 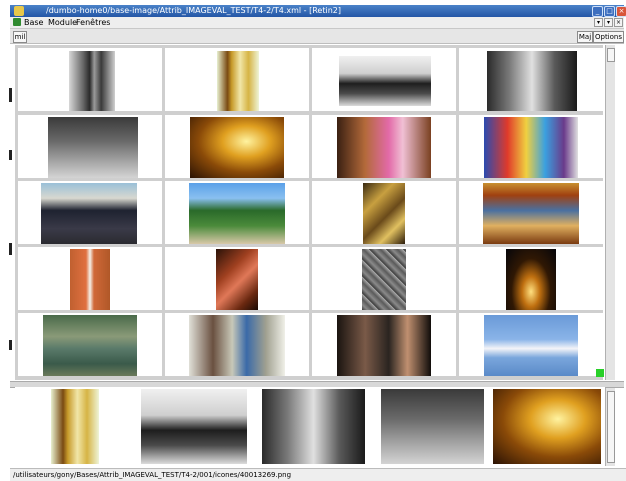 I want to click on officials-crowd-photo, so click(x=89, y=213).